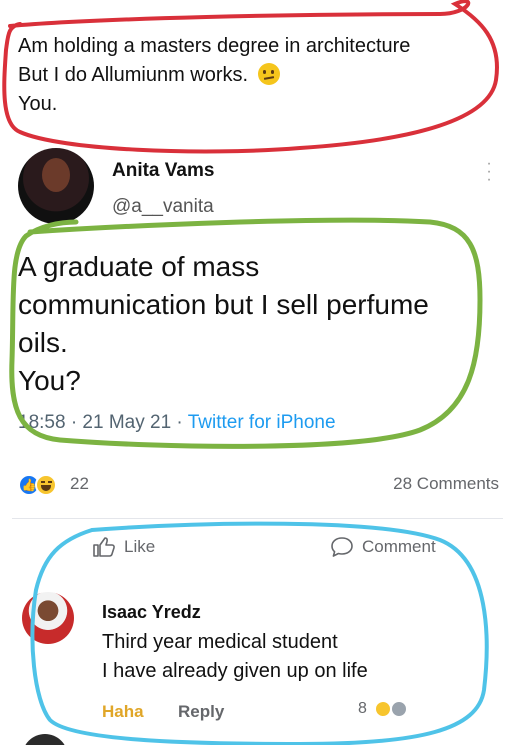 This screenshot has width=515, height=745. I want to click on tweet-author-handle: @a__vanita, so click(163, 207).